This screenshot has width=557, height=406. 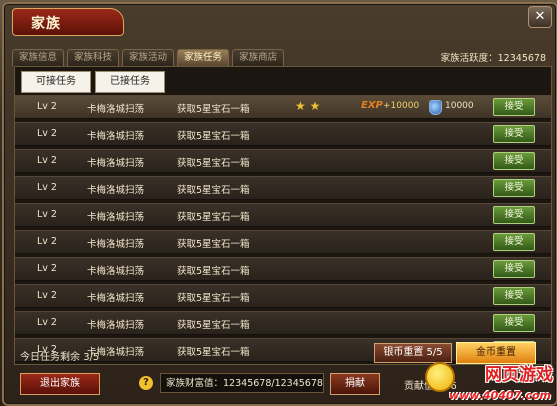 What do you see at coordinates (60, 384) in the screenshot?
I see `leave-family-button: 退出家族` at bounding box center [60, 384].